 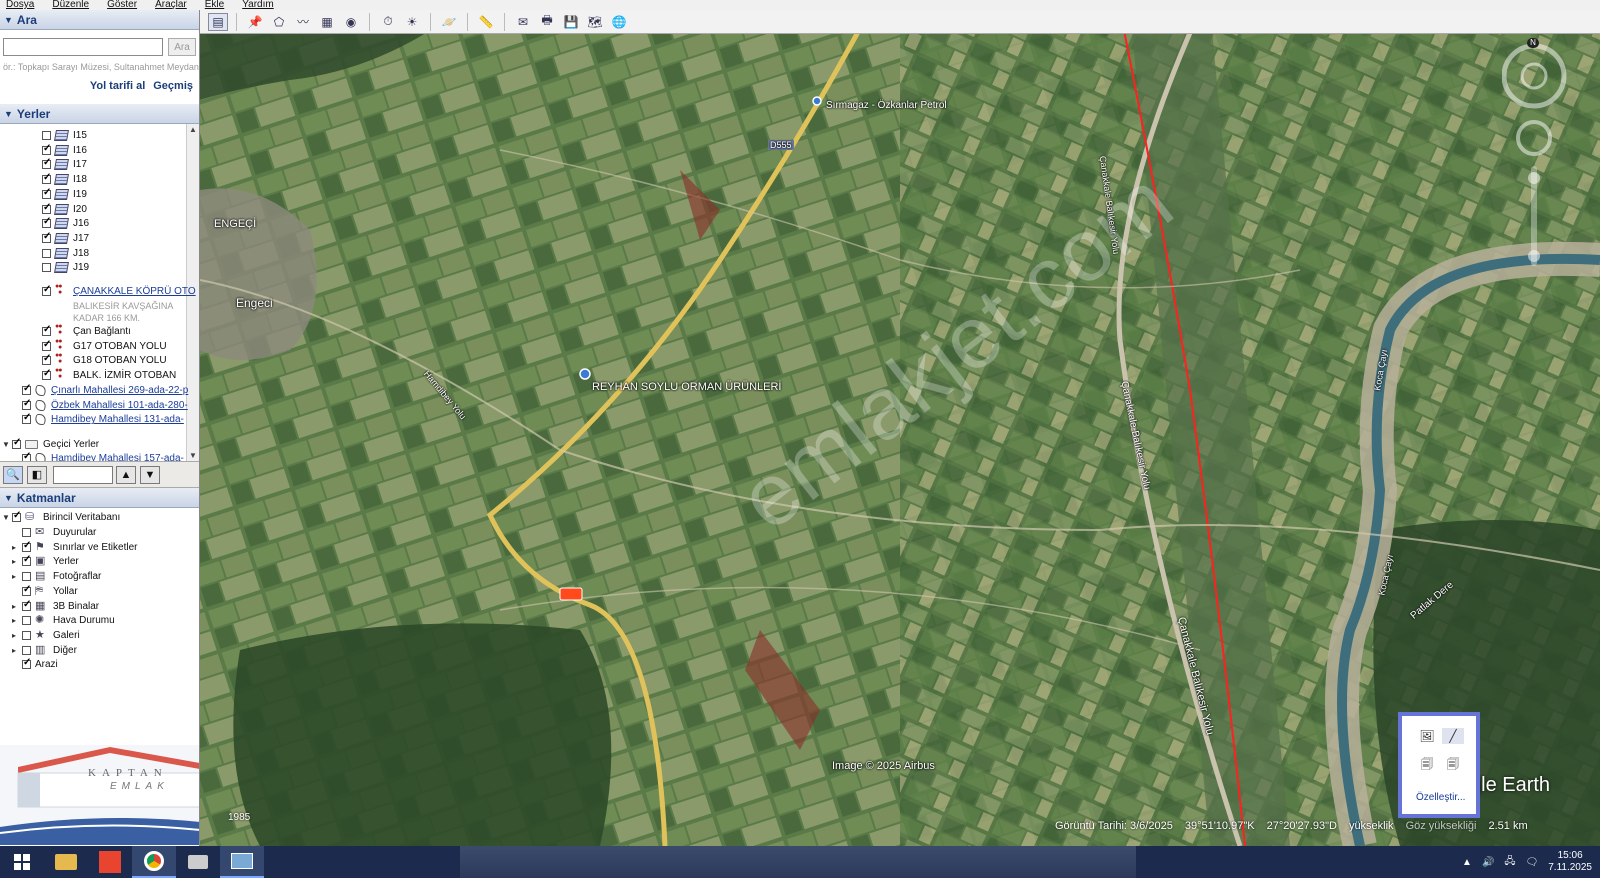 I want to click on network-icon: 🖧, so click(x=1509, y=862).